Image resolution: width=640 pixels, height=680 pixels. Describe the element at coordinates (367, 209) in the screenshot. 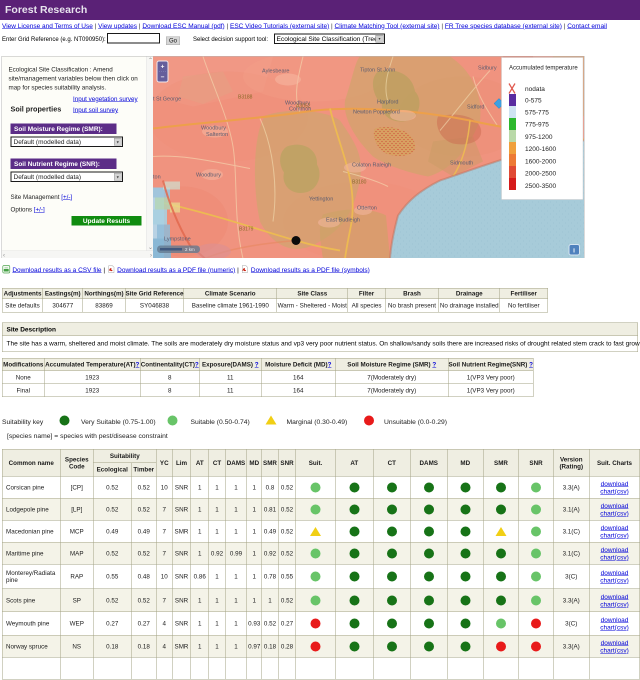

I see `svg-text: Otterton` at that location.